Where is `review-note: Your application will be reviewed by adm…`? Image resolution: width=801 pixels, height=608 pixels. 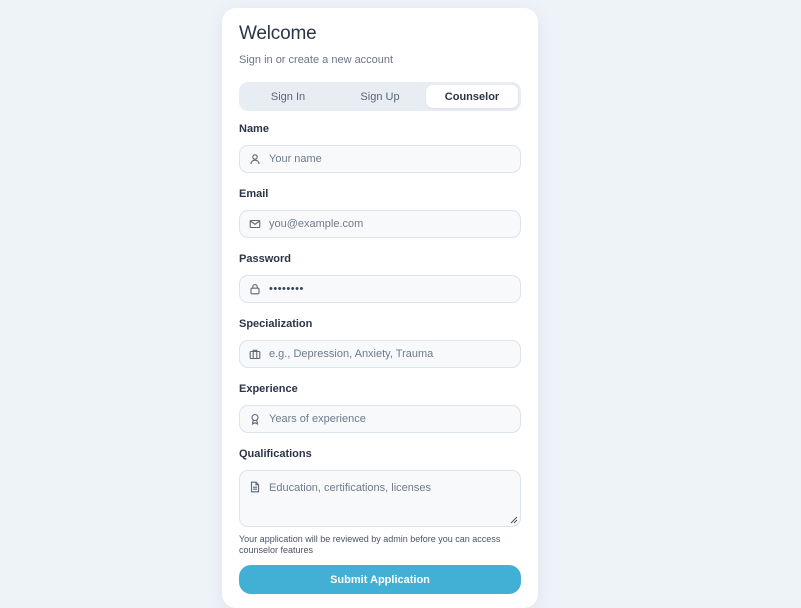 review-note: Your application will be reviewed by adm… is located at coordinates (370, 544).